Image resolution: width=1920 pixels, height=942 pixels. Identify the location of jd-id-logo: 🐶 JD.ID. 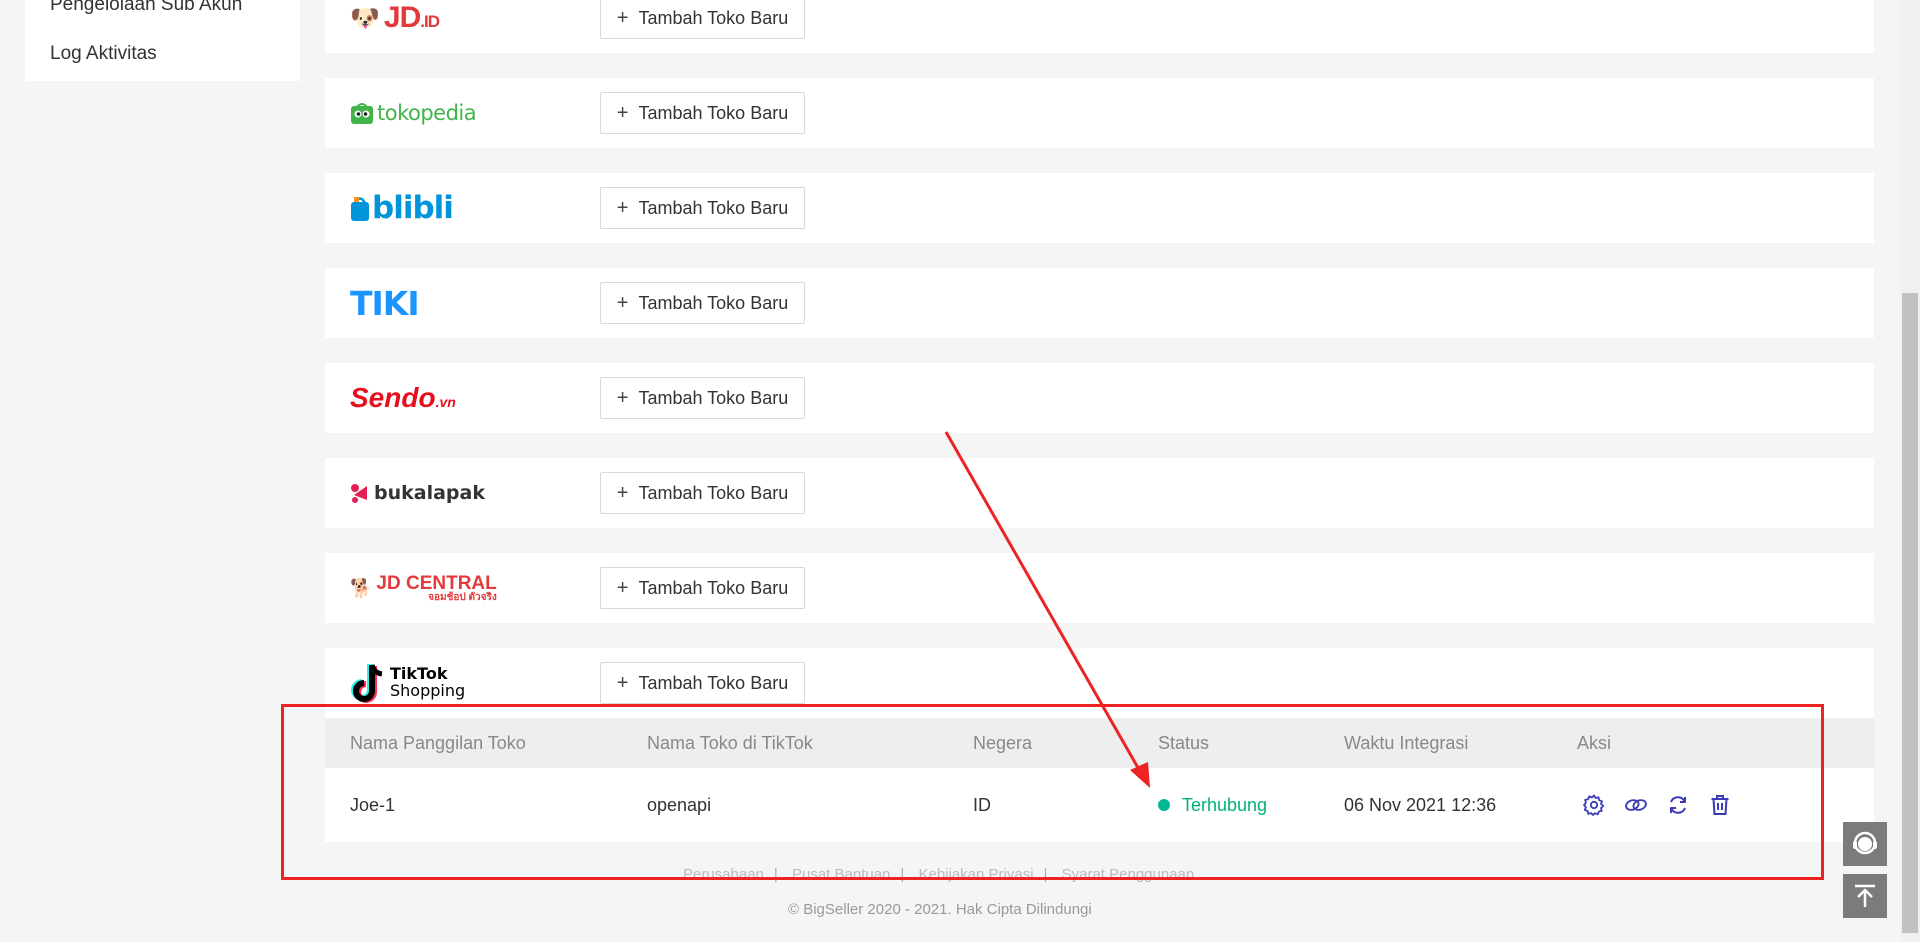
(395, 26).